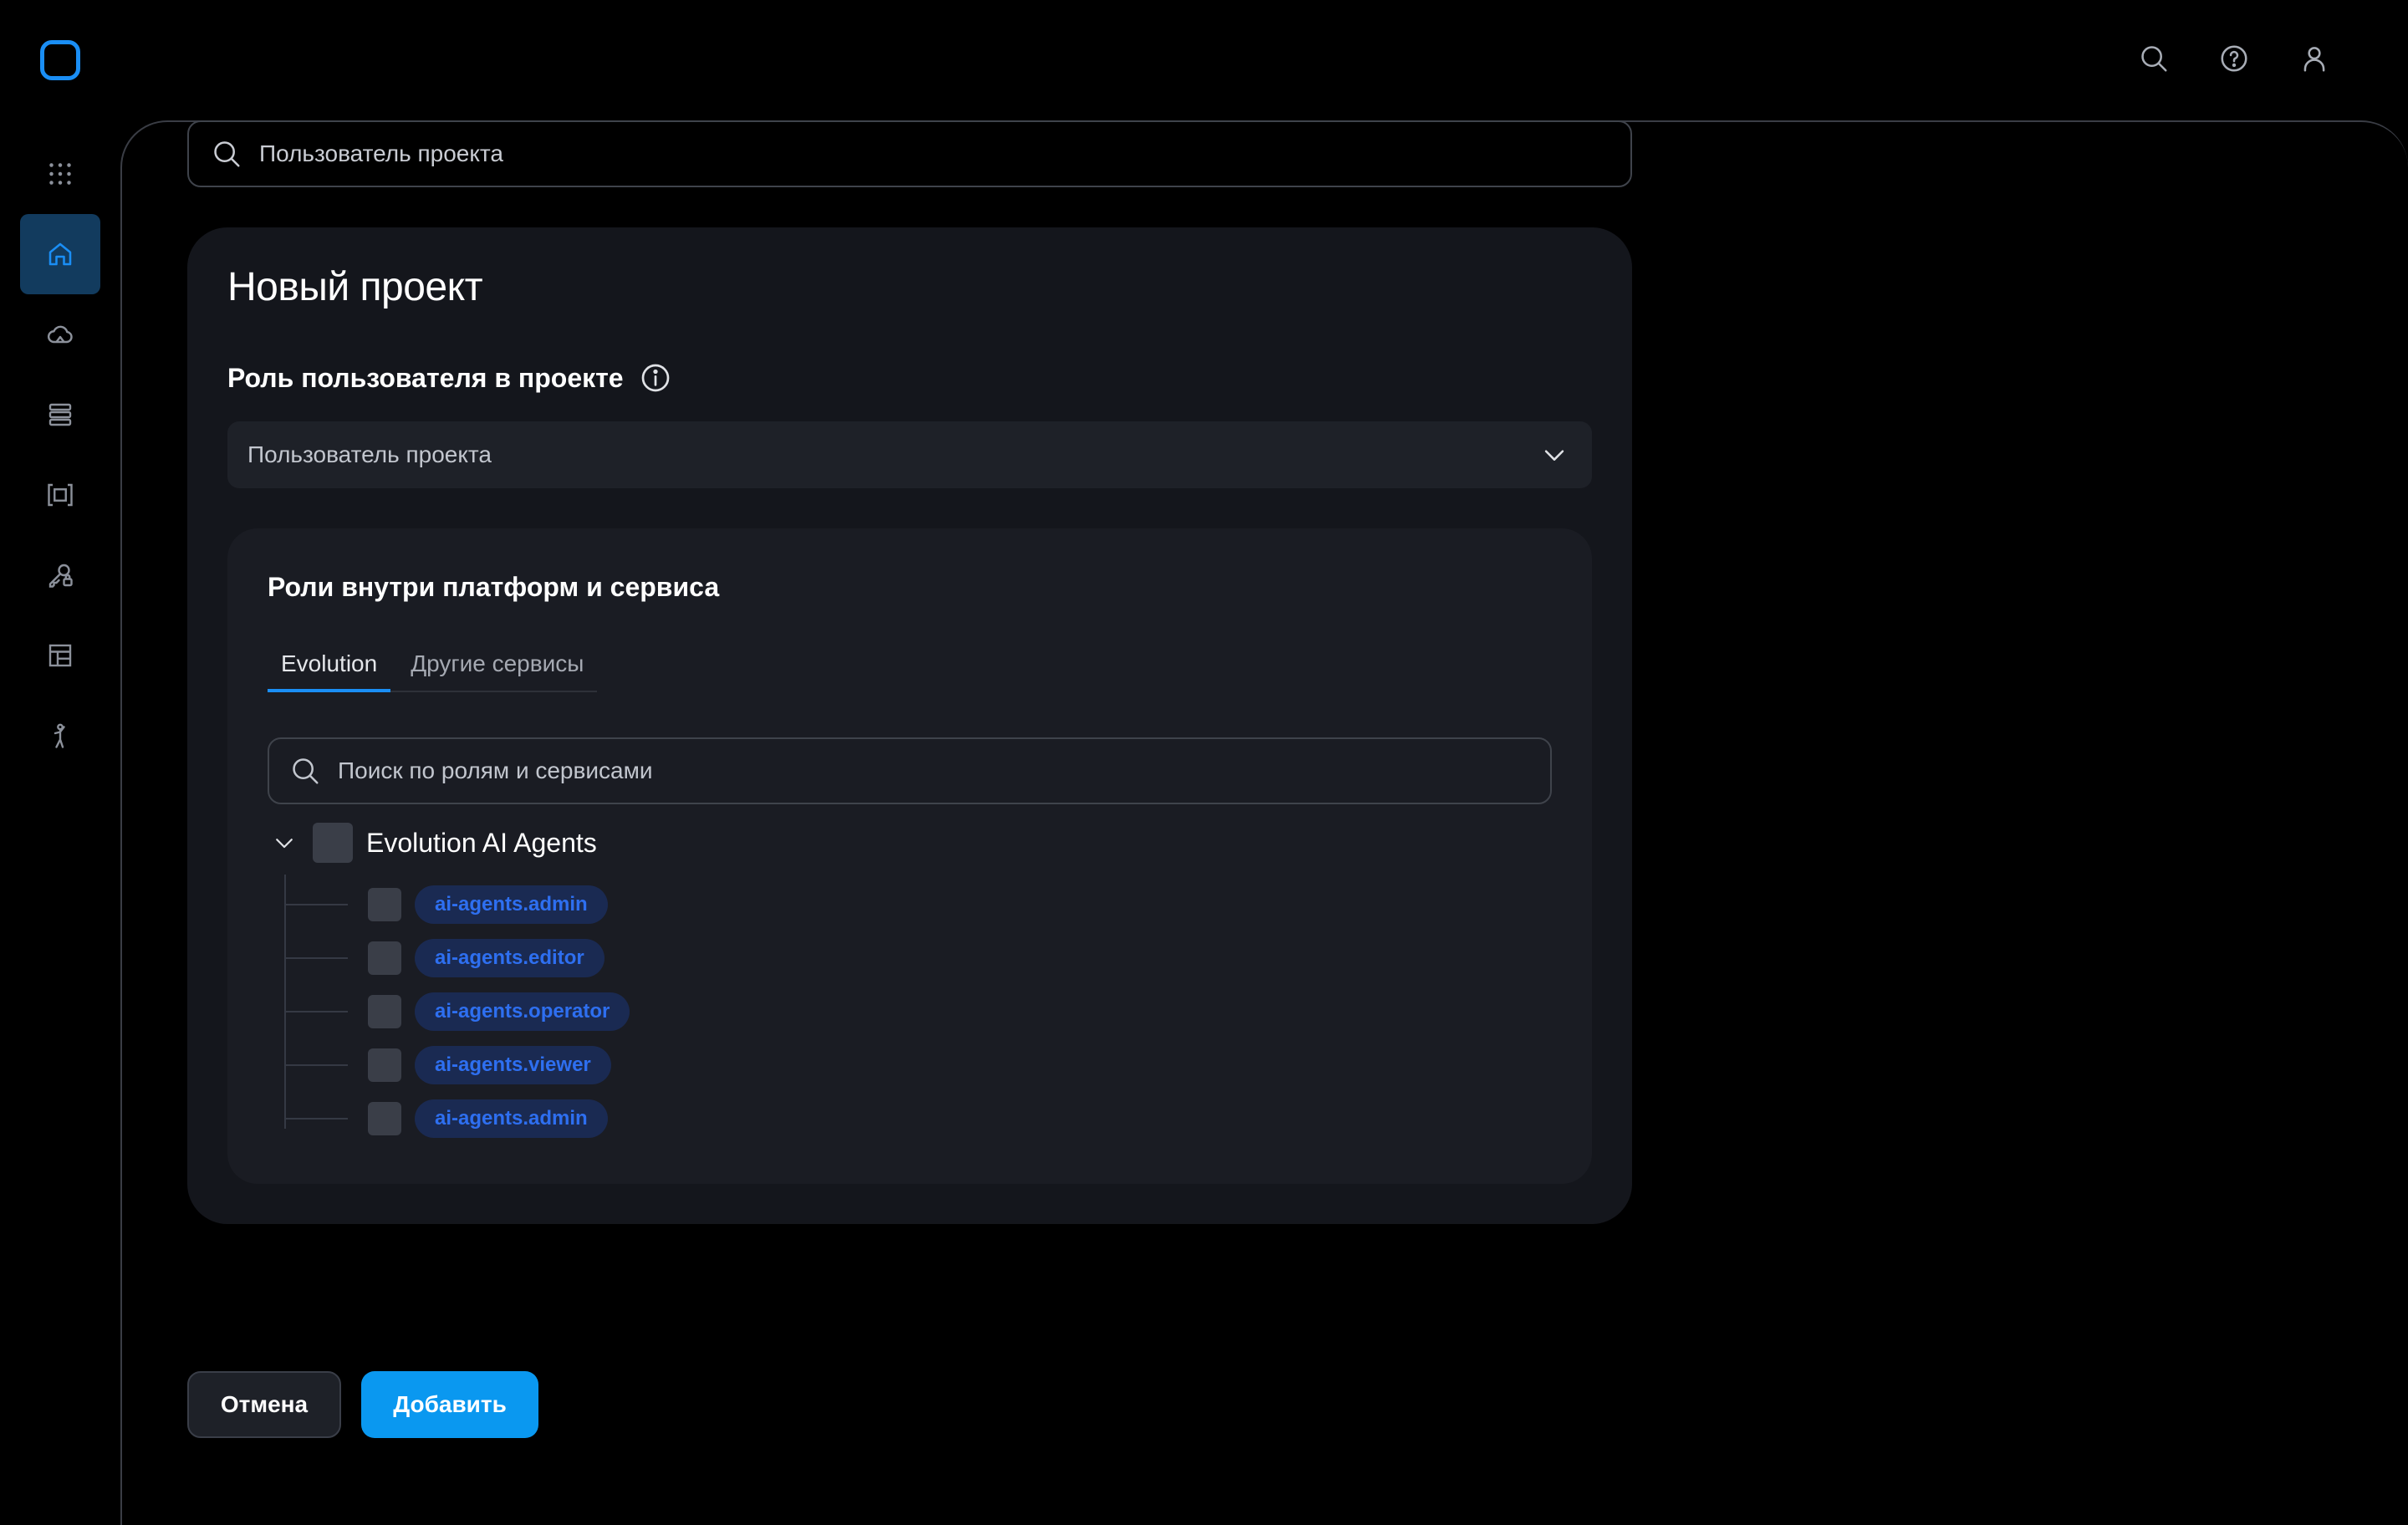 Image resolution: width=2408 pixels, height=1525 pixels. I want to click on sidebar-item-apps, so click(60, 174).